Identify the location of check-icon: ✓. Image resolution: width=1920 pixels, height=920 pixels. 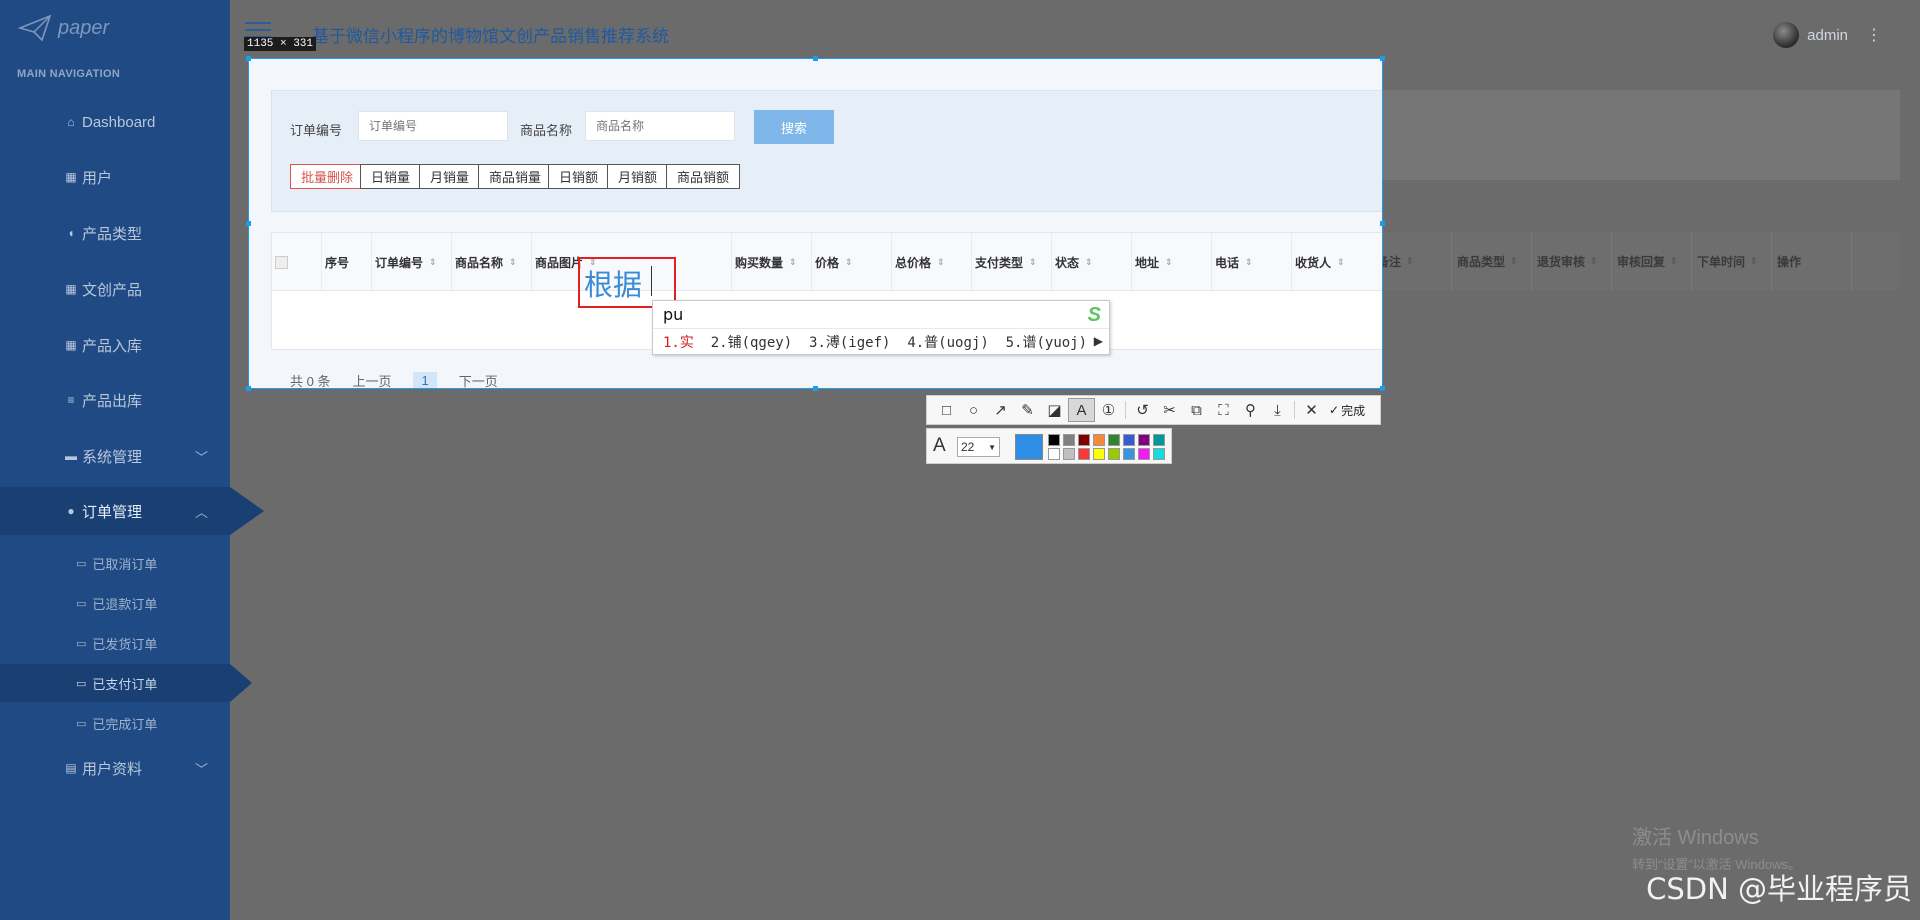
(1334, 410).